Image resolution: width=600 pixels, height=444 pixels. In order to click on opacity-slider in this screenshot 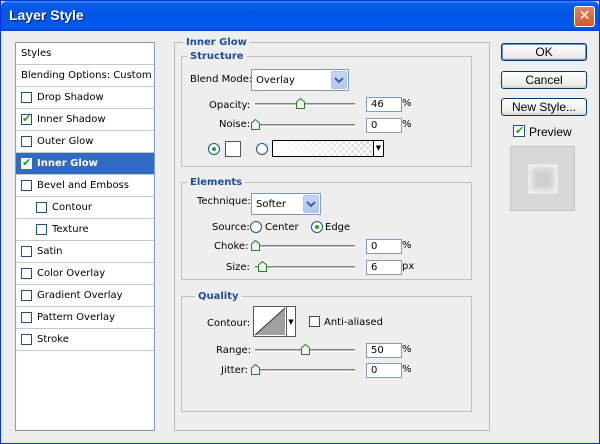, I will do `click(305, 104)`.